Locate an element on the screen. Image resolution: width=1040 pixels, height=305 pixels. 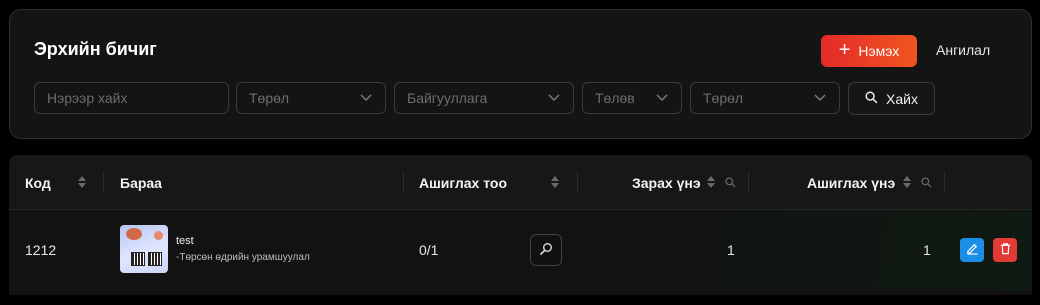
add-button-label: Нэмэх is located at coordinates (879, 51).